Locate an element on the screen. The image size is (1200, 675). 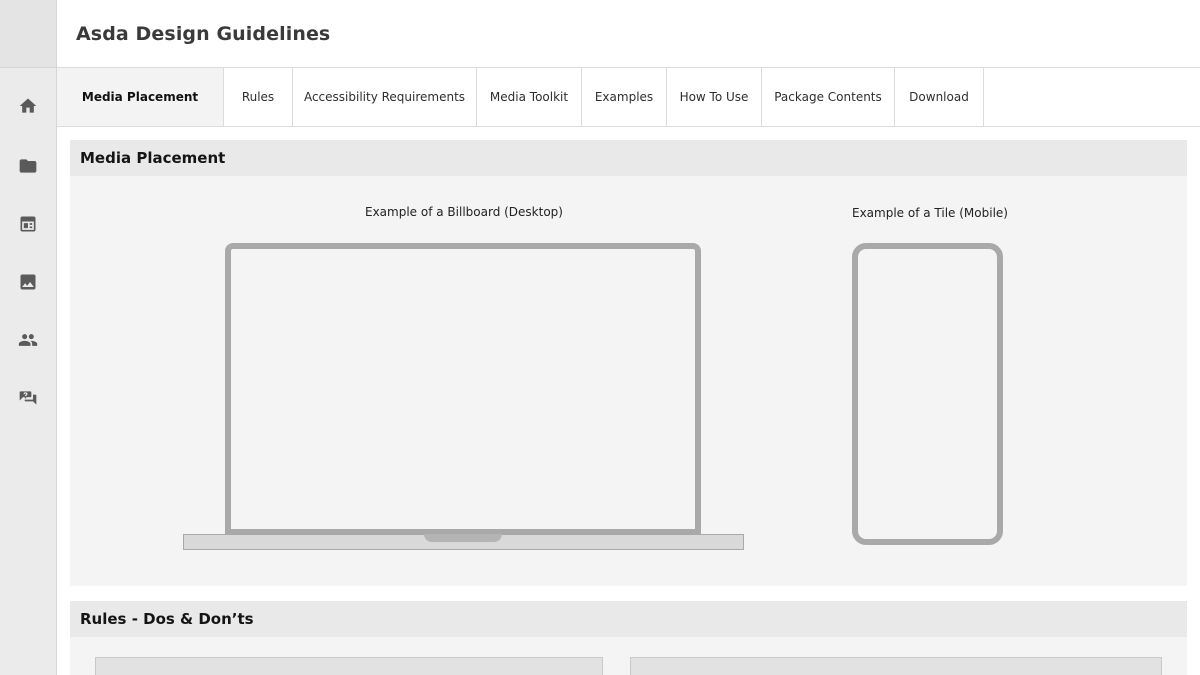
people-icon is located at coordinates (28, 340).